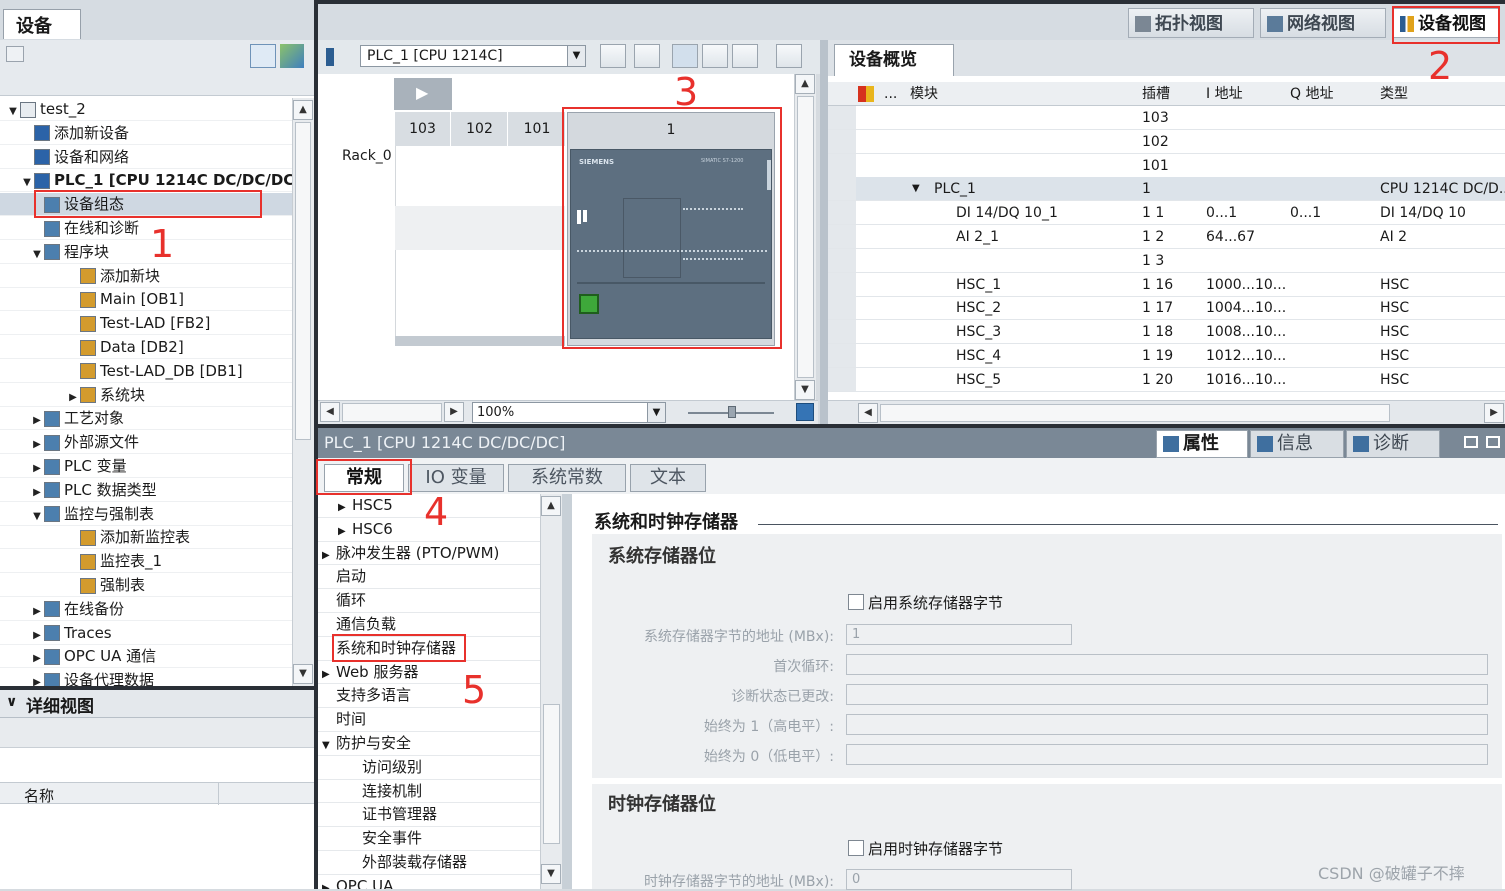  I want to click on show-names-icon, so click(647, 56).